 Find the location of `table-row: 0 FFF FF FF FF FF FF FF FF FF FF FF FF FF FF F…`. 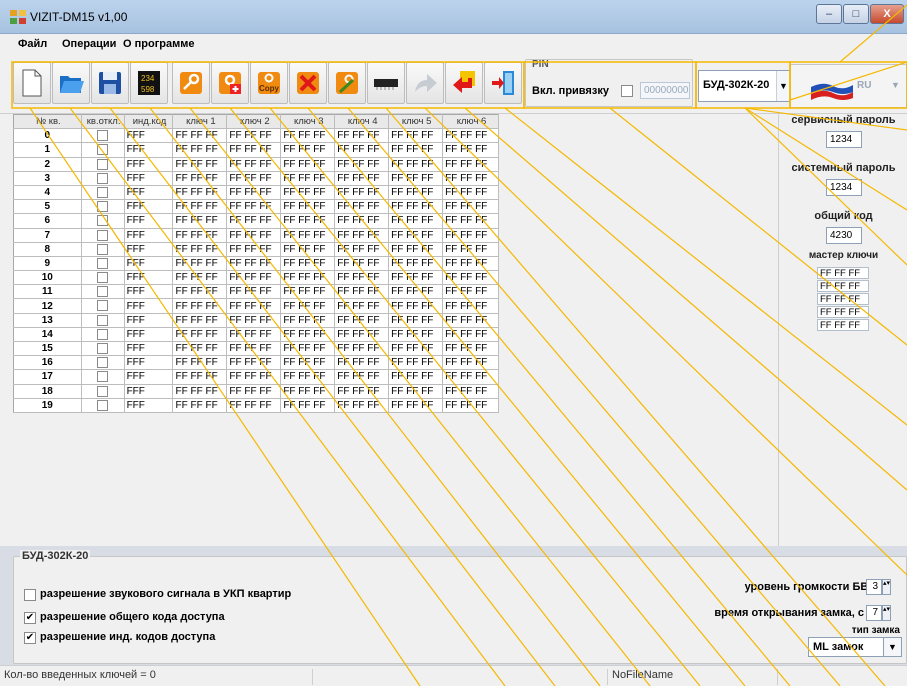

table-row: 0 FFF FF FF FF FF FF FF FF FF FF FF FF FF FF F… is located at coordinates (256, 136).